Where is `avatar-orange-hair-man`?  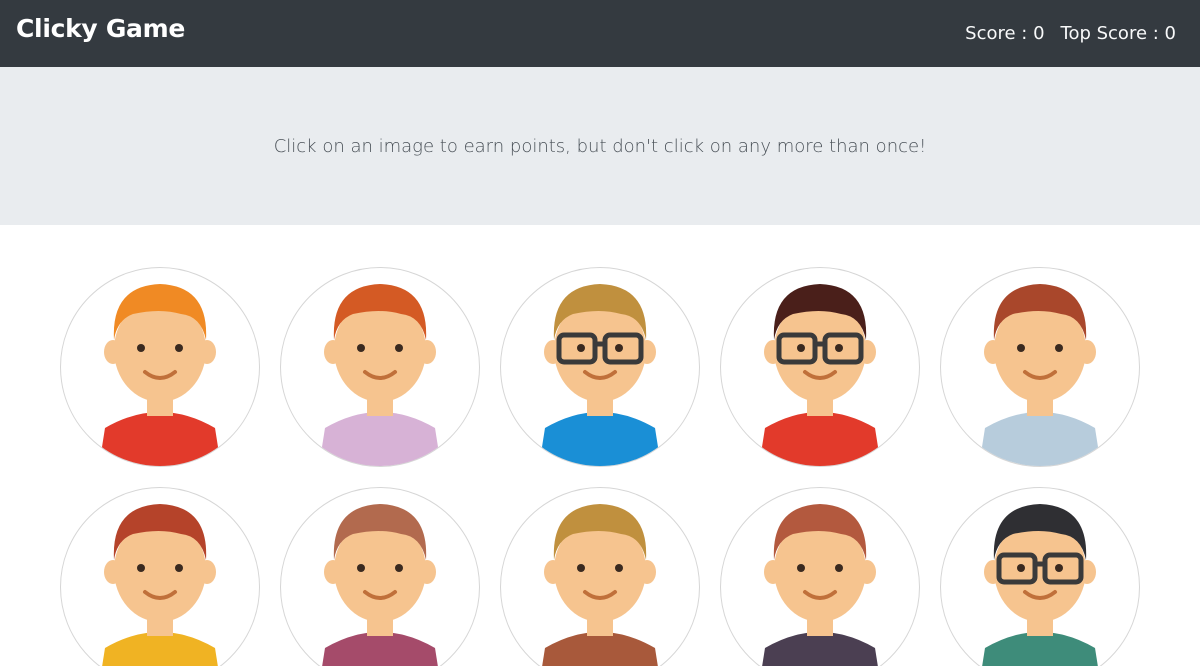
avatar-orange-hair-man is located at coordinates (160, 367).